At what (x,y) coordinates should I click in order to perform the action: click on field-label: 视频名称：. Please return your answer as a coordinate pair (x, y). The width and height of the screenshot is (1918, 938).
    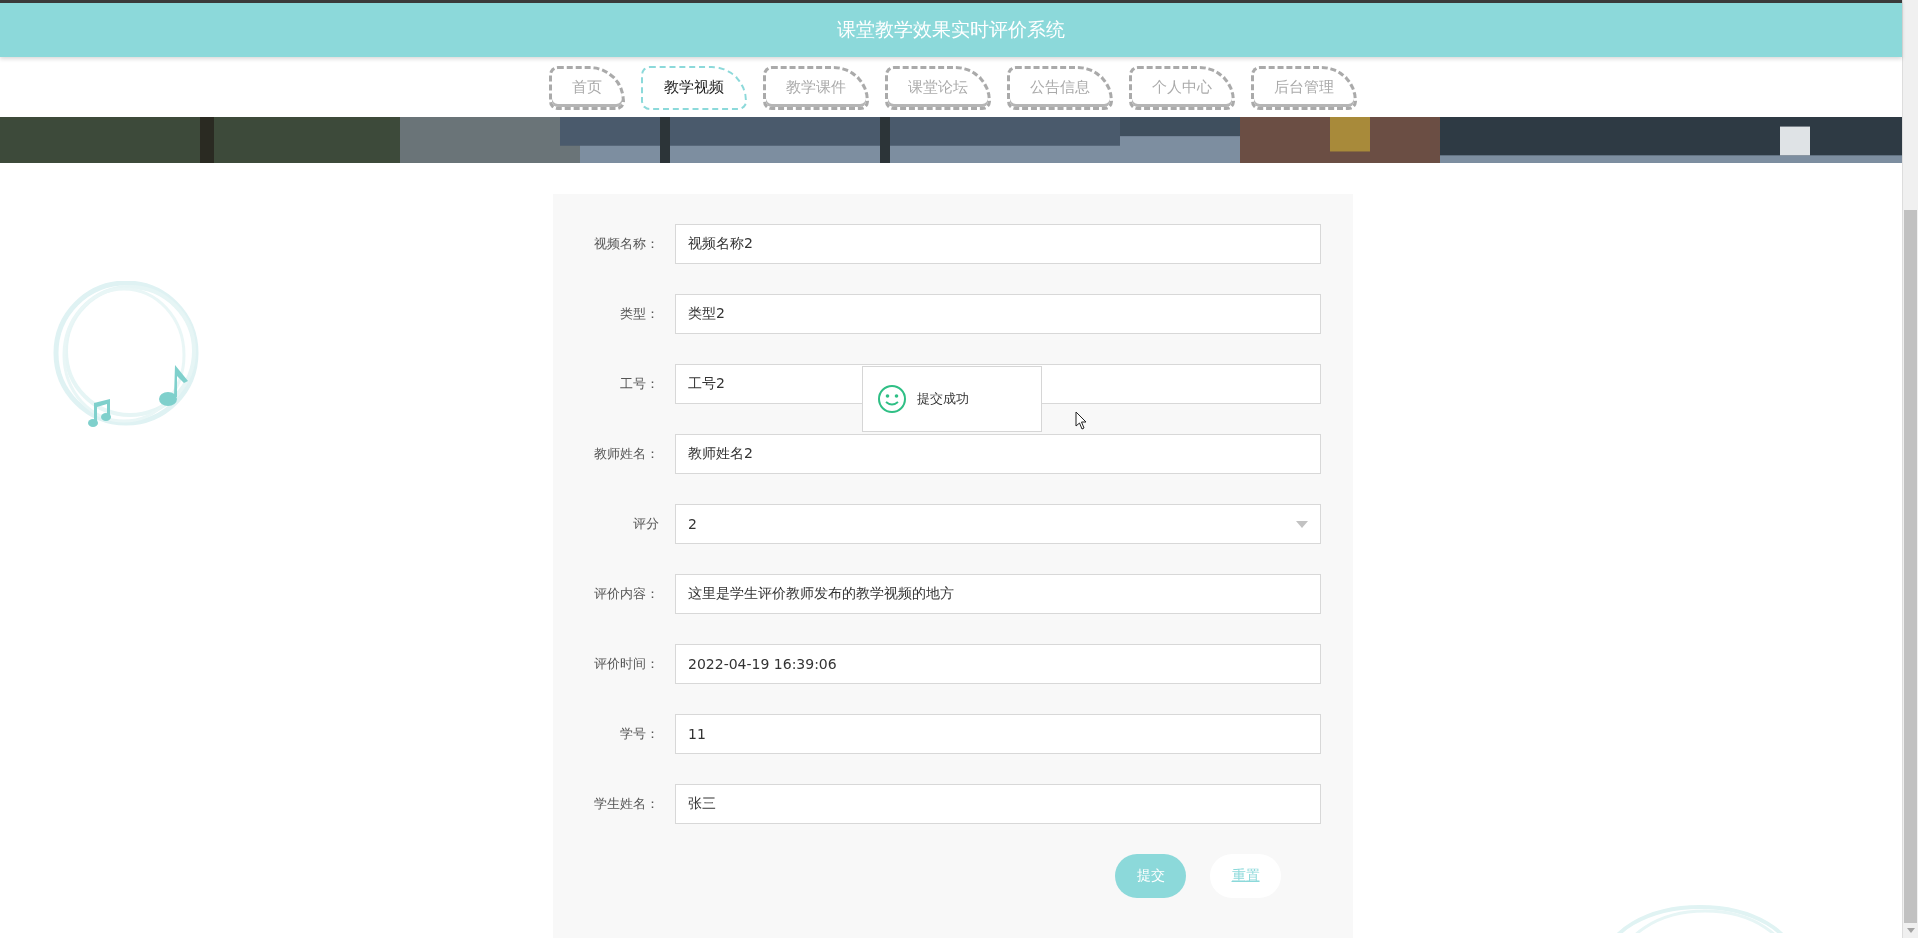
    Looking at the image, I should click on (626, 244).